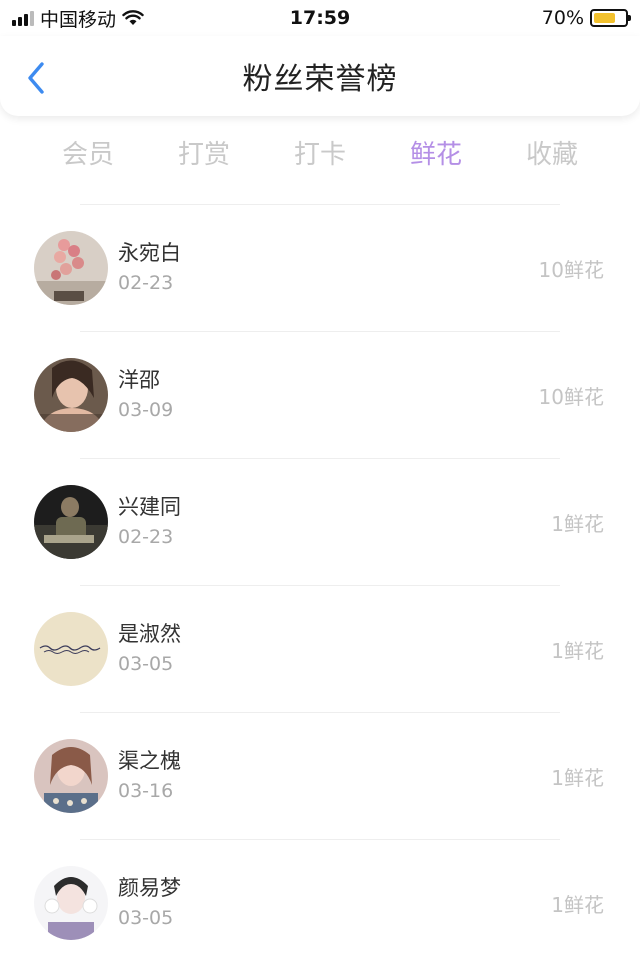 This screenshot has height=966, width=640. Describe the element at coordinates (320, 268) in the screenshot. I see `list-item: 永宛白 02-23 10鲜花` at that location.